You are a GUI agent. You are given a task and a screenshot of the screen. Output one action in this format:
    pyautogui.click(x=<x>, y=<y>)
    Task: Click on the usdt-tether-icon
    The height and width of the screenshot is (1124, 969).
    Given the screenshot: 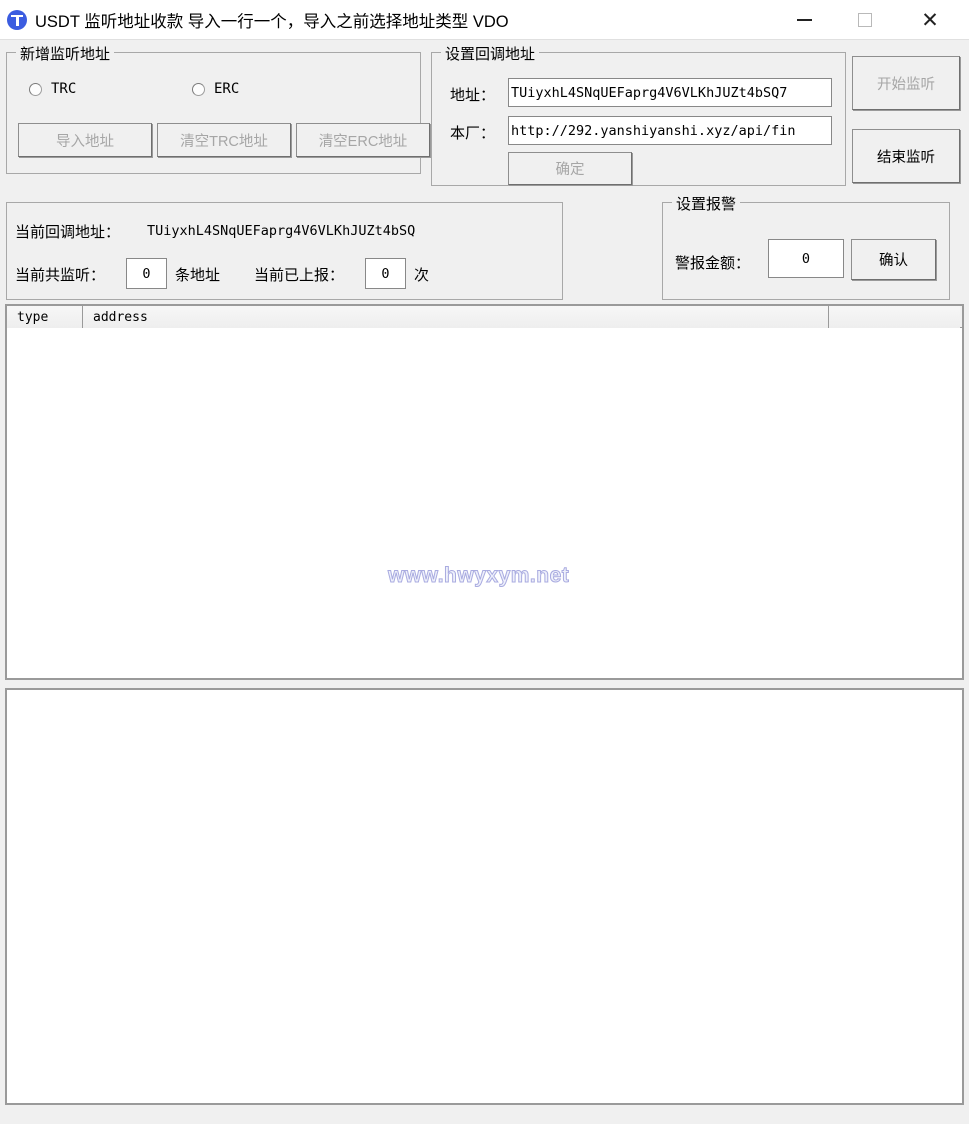 What is the action you would take?
    pyautogui.click(x=17, y=19)
    